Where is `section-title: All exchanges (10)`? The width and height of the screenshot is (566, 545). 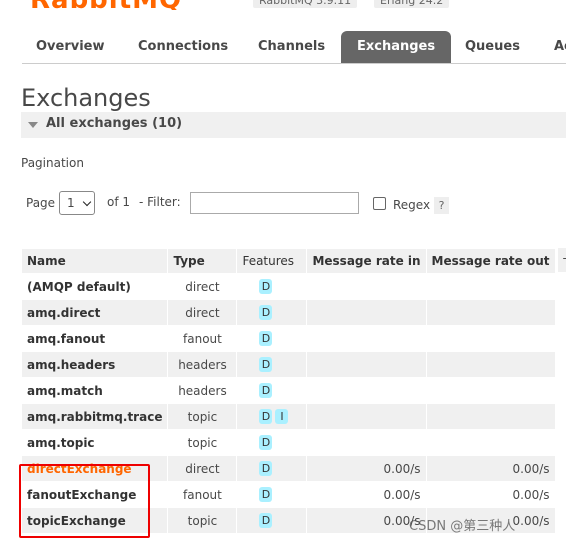
section-title: All exchanges (10) is located at coordinates (114, 123).